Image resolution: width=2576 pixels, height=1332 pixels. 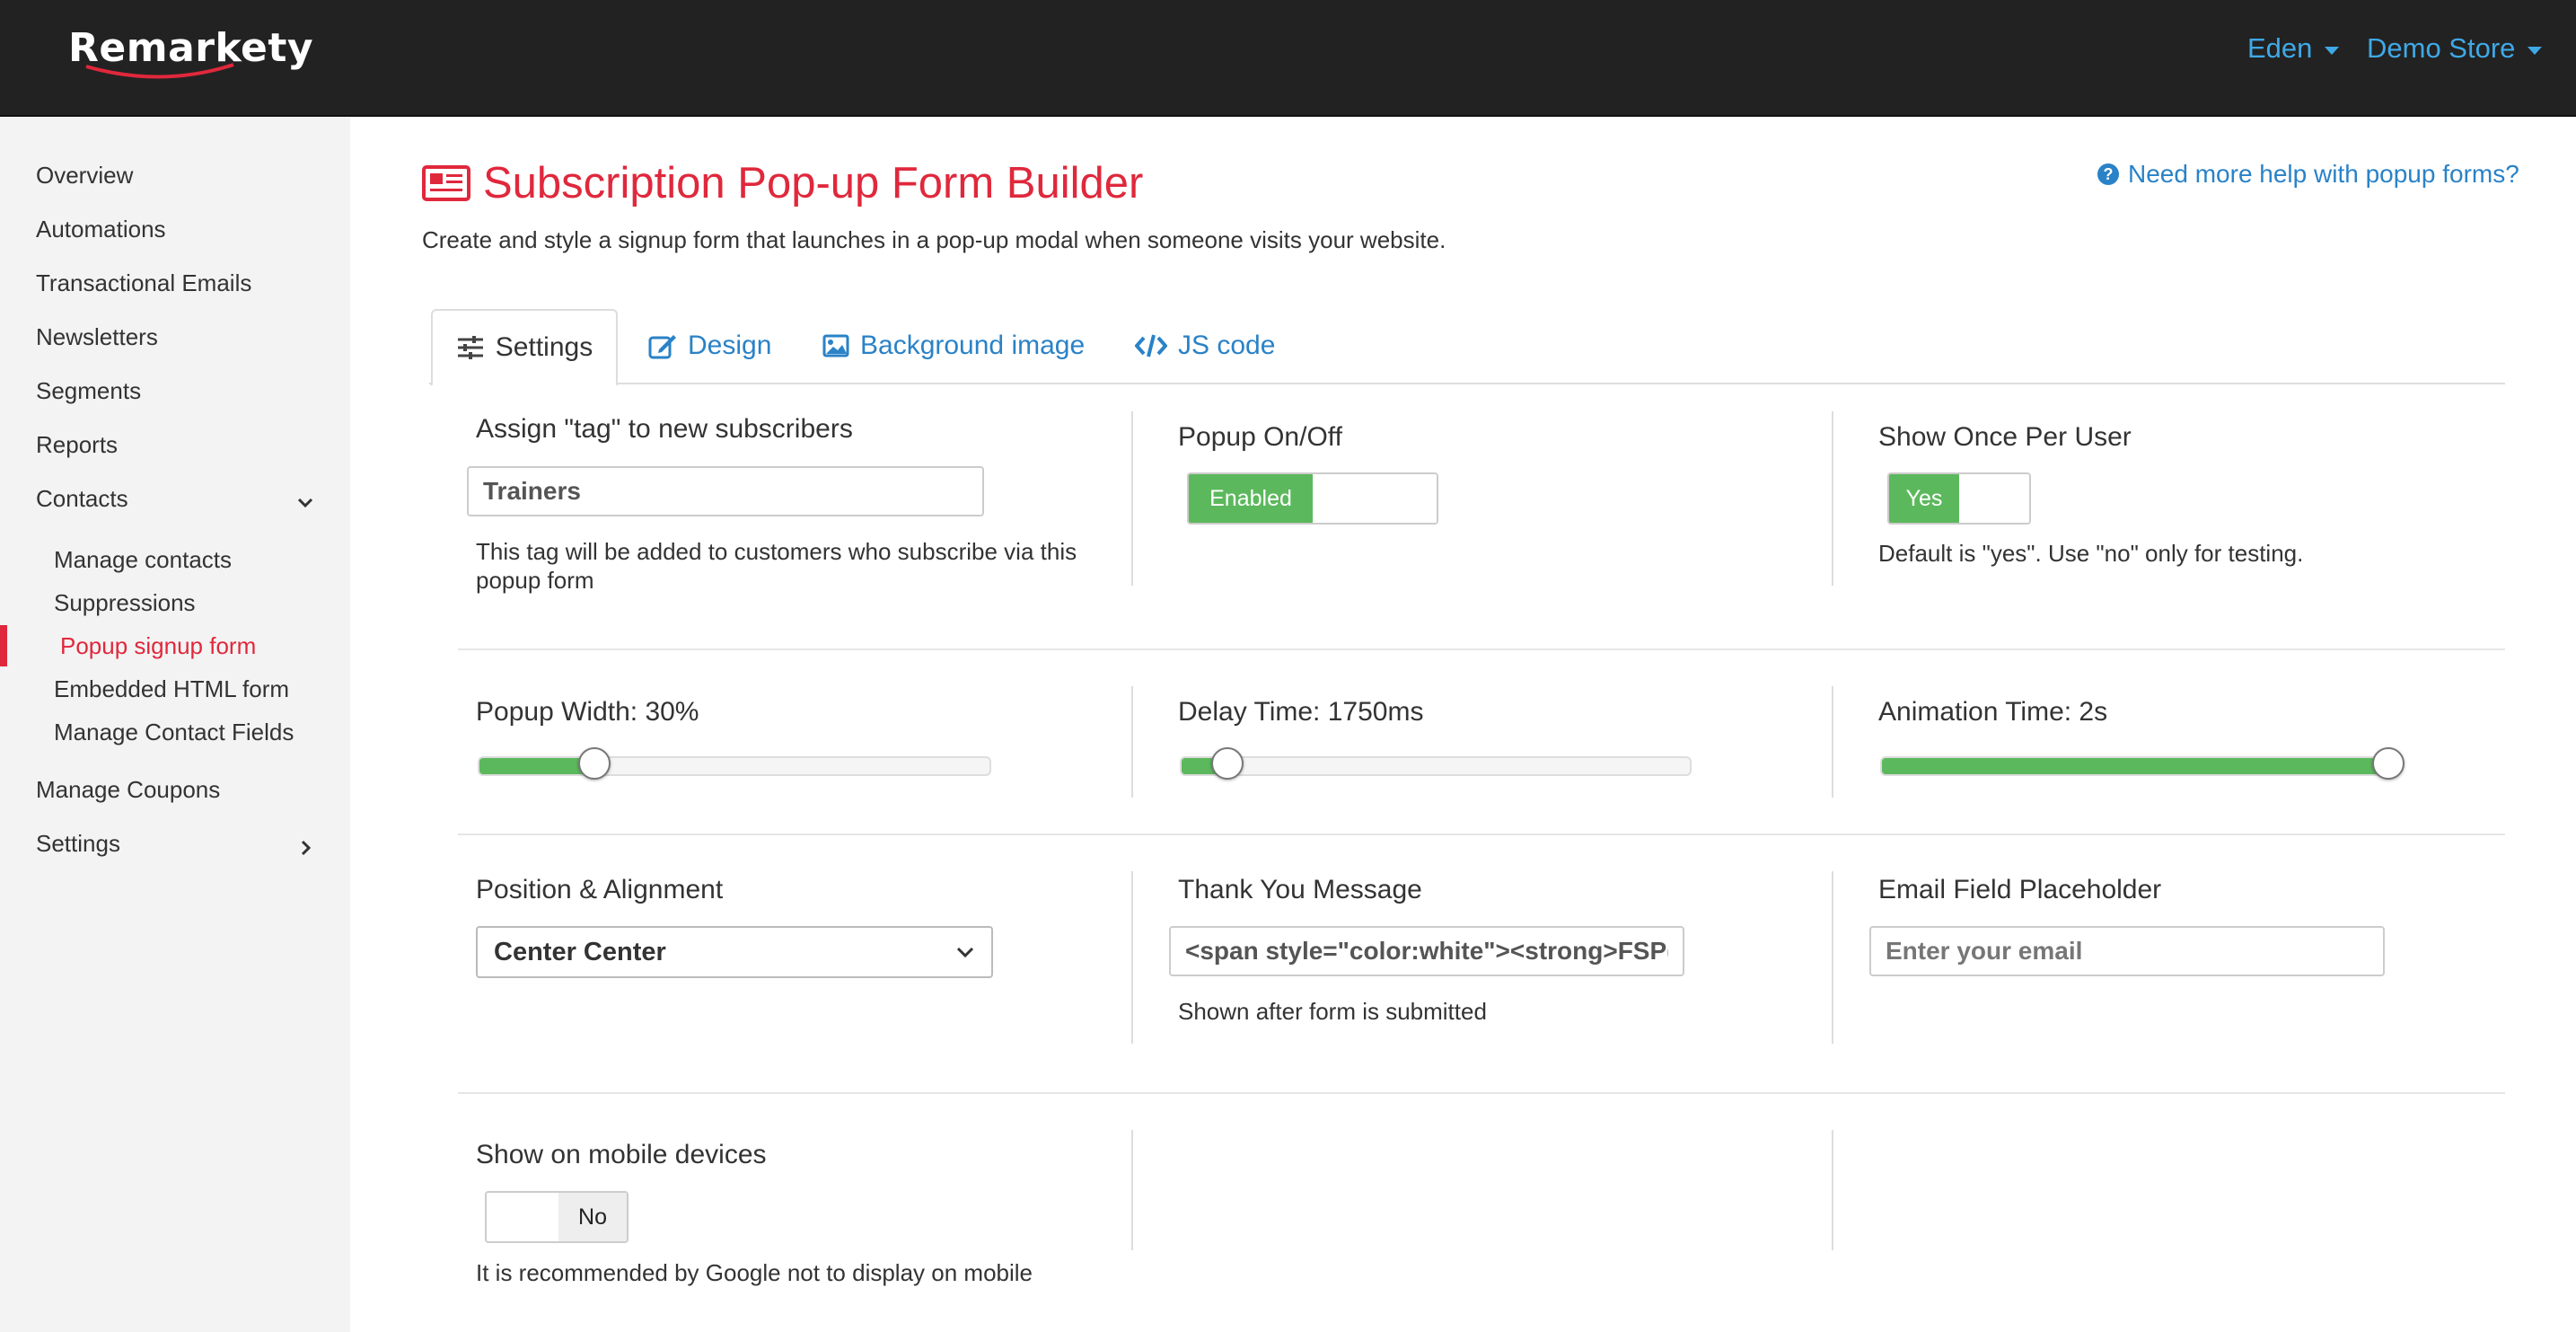 I want to click on sidebar-subitem-embedded-html-form: Embedded HTML form, so click(x=171, y=689).